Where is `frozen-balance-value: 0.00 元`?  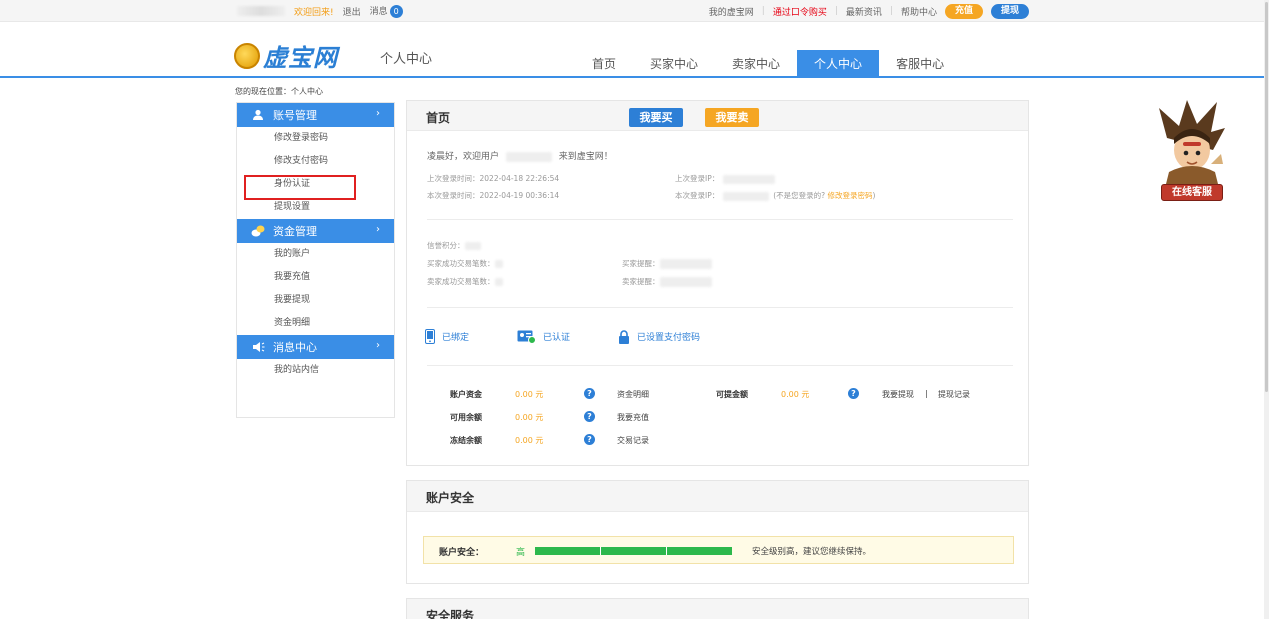
frozen-balance-value: 0.00 元 is located at coordinates (529, 440).